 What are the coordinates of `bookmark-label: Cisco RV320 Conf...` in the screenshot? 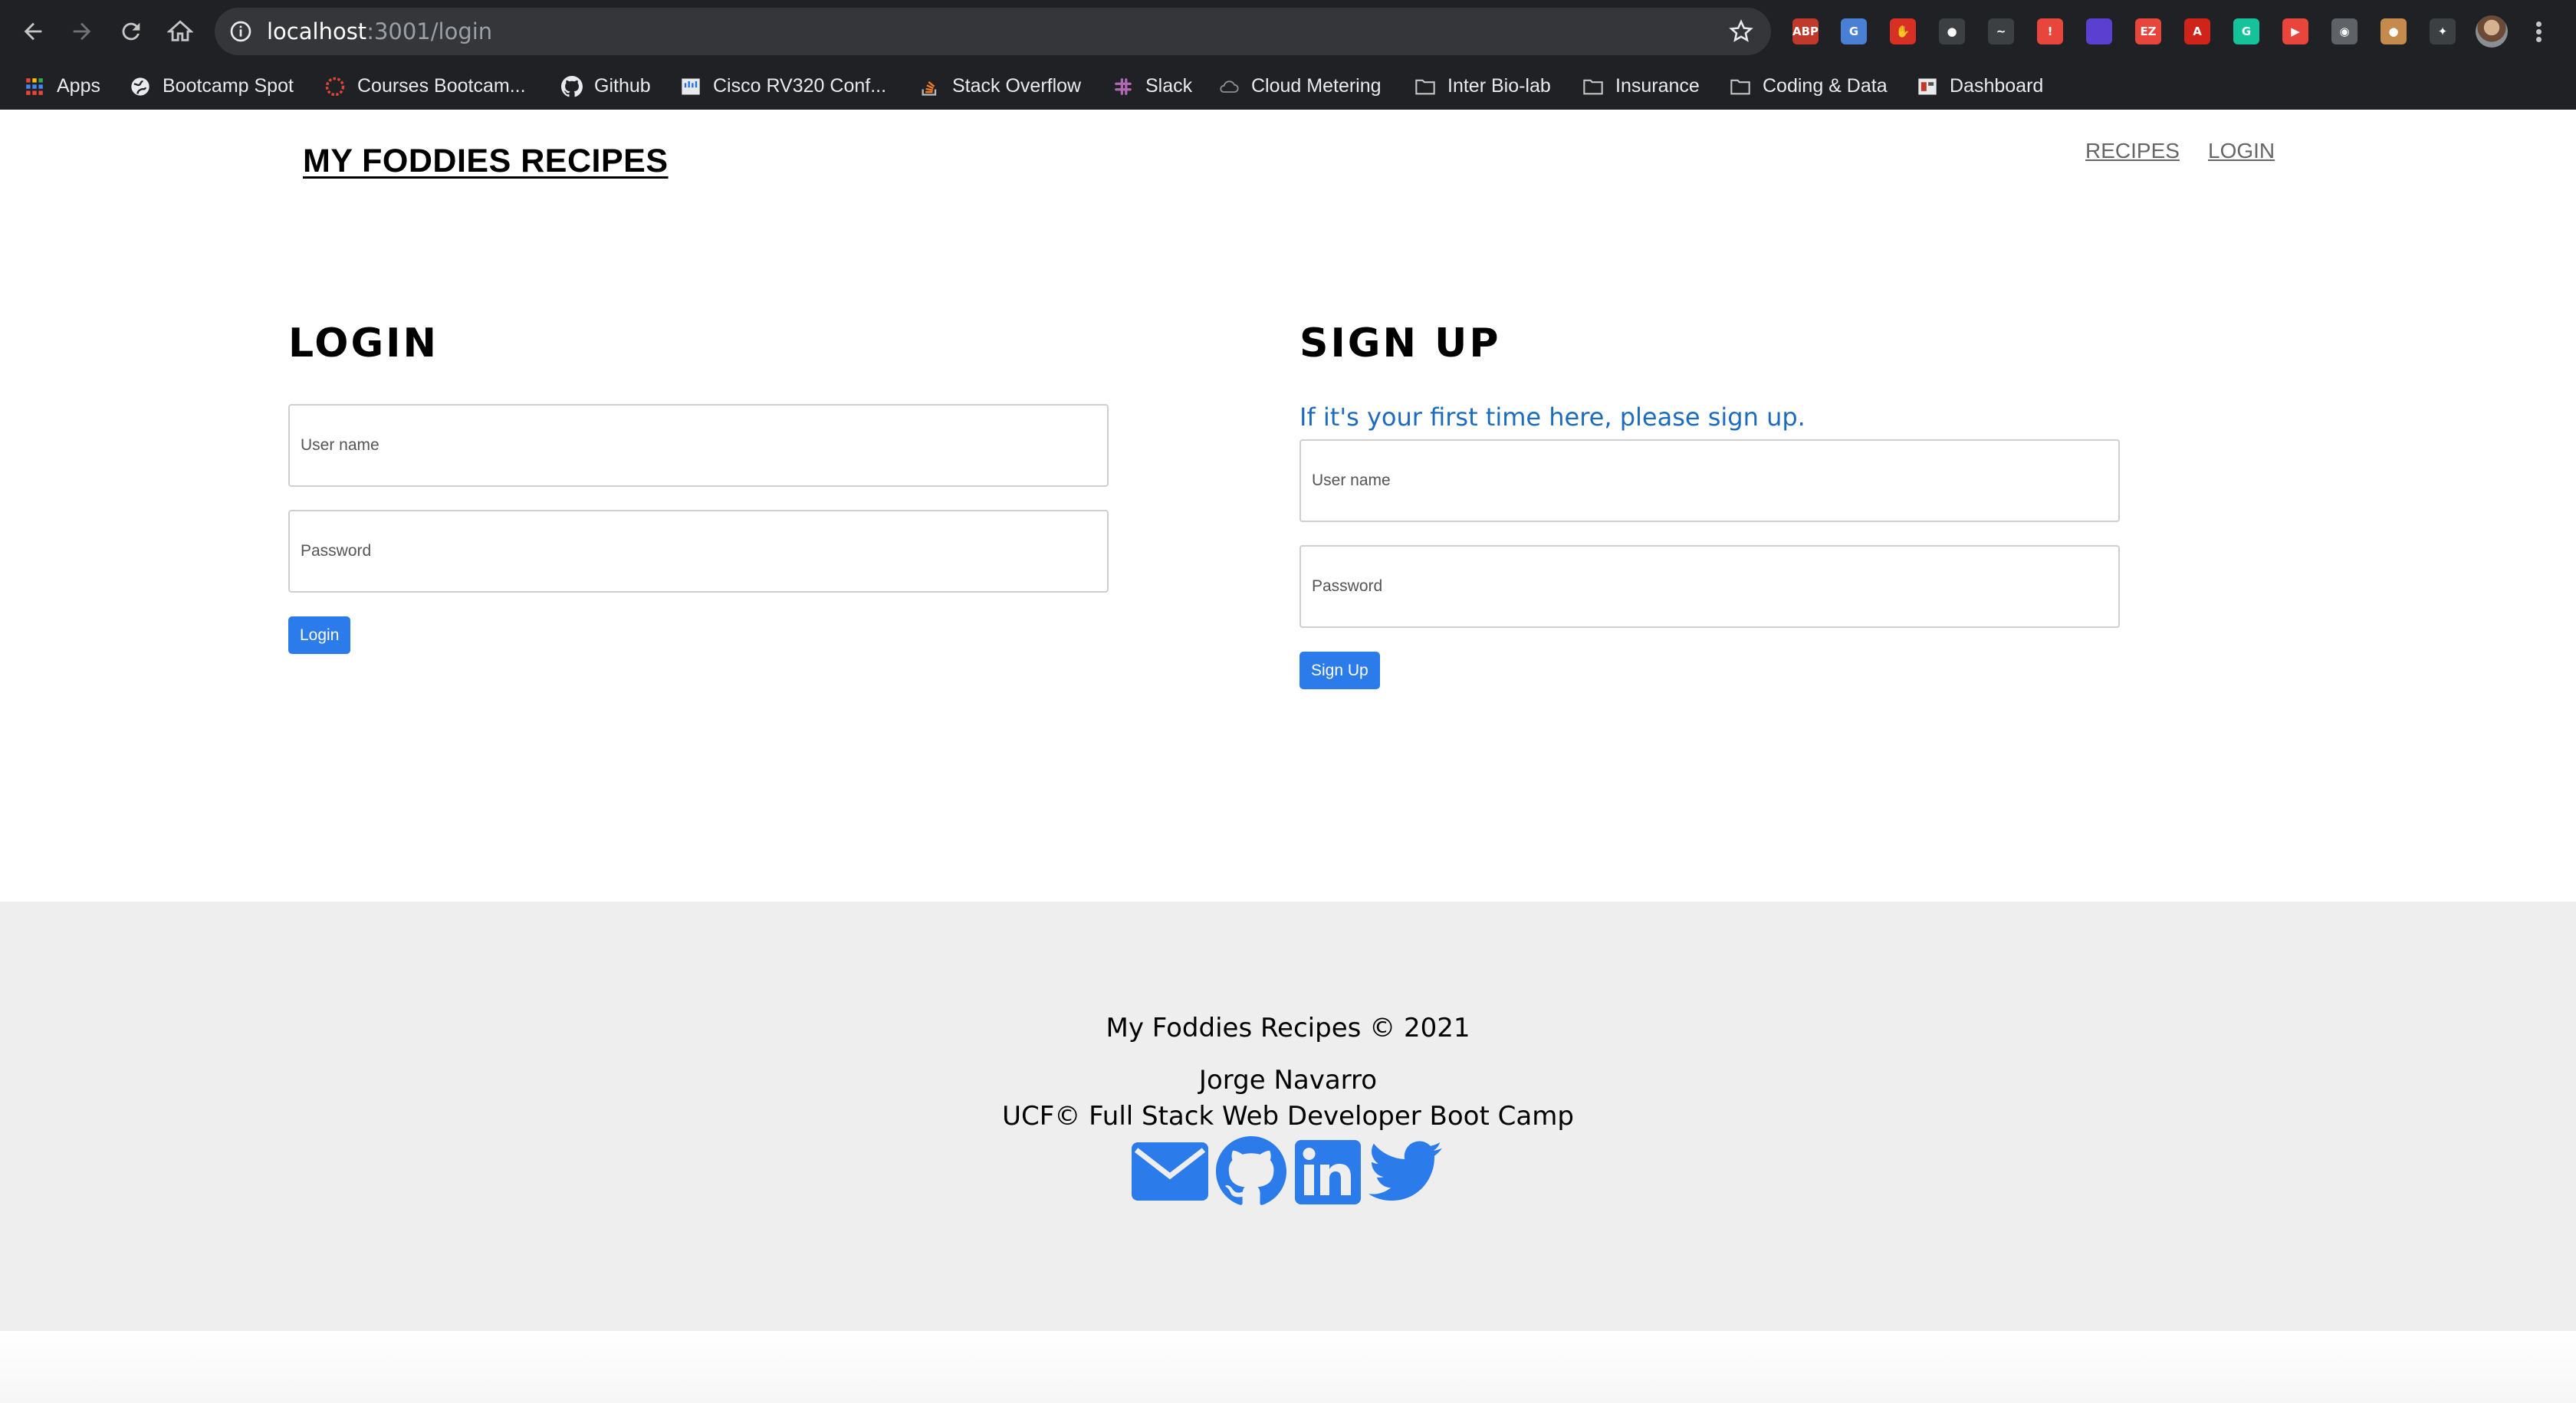 It's located at (800, 86).